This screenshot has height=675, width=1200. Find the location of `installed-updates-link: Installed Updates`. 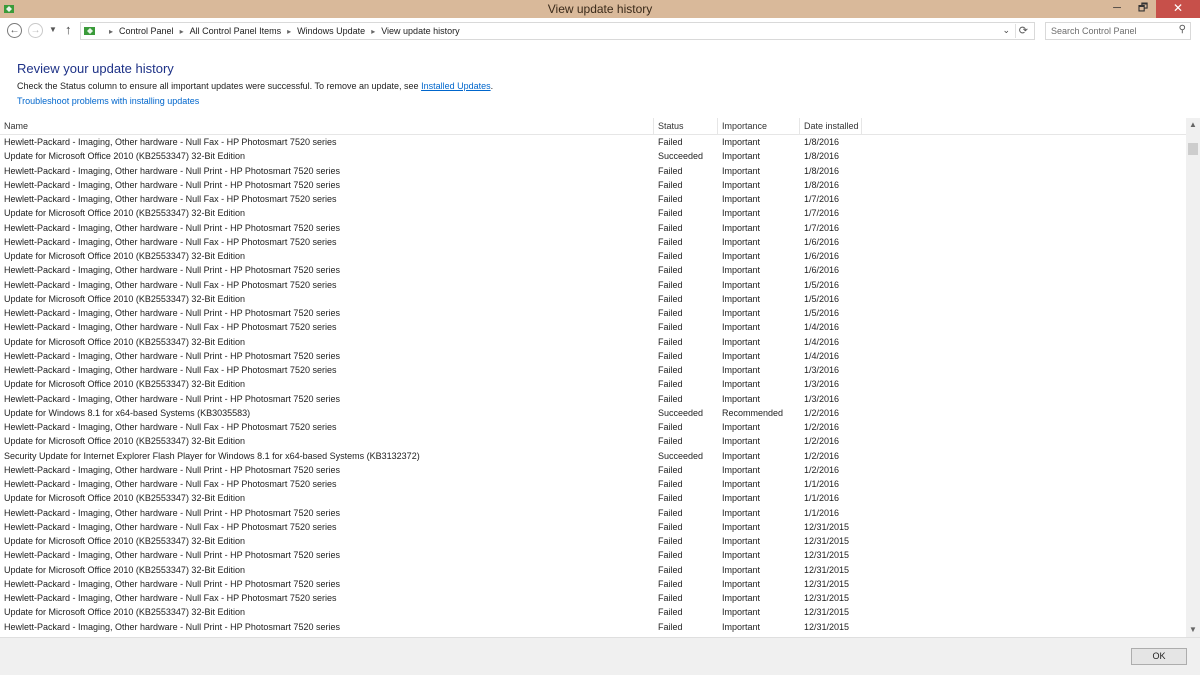

installed-updates-link: Installed Updates is located at coordinates (456, 86).